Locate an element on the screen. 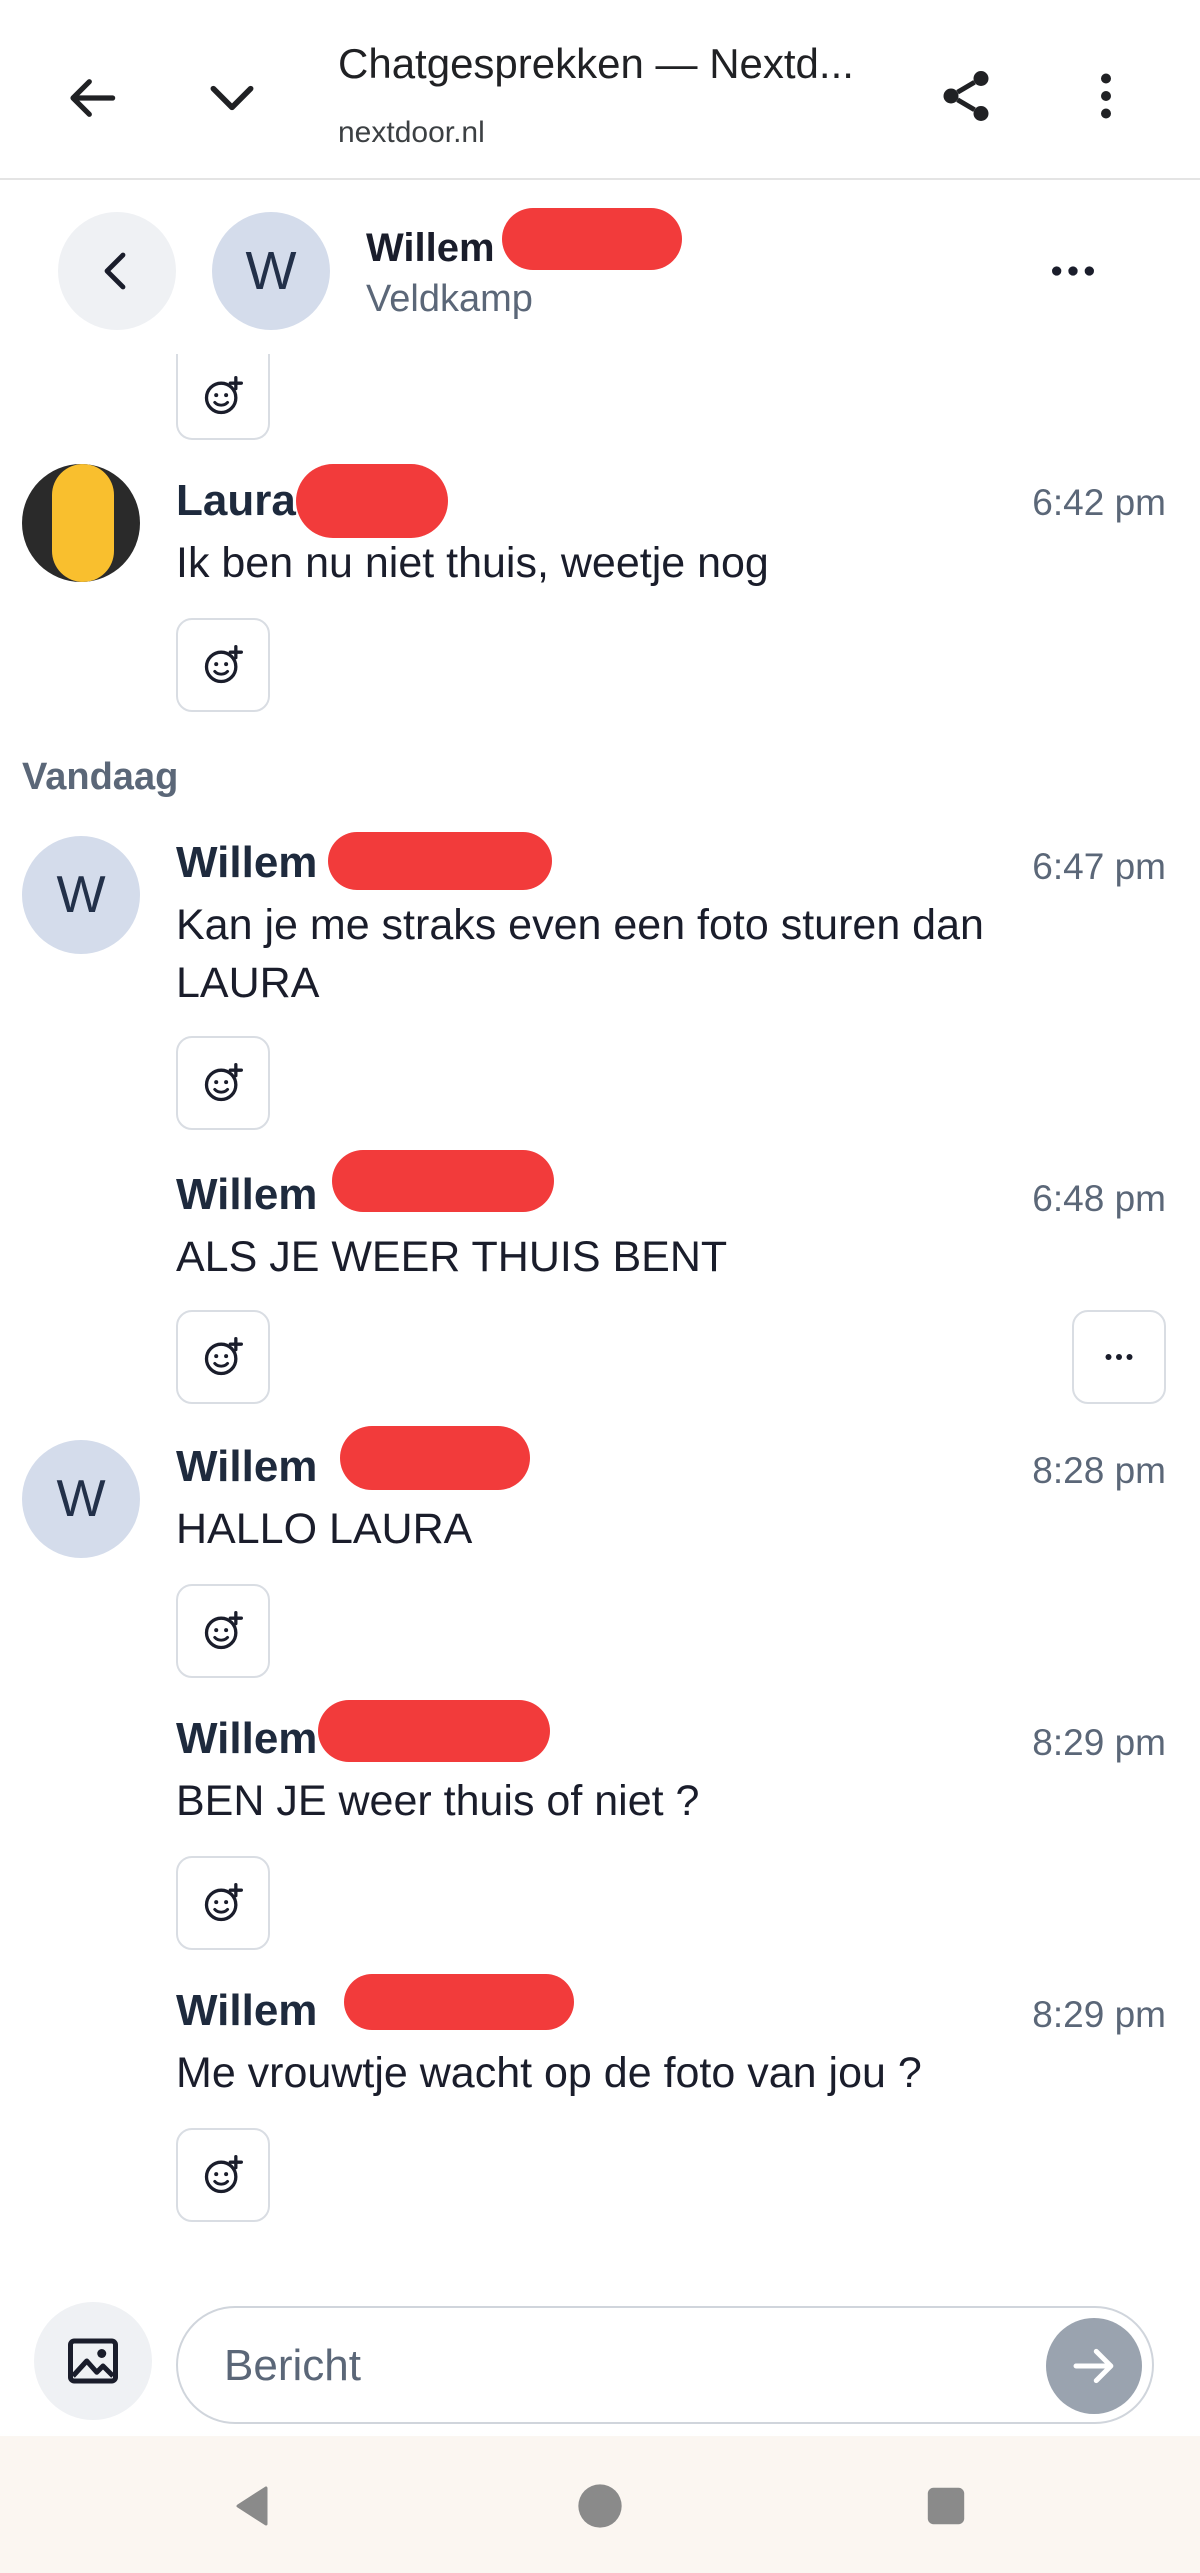 This screenshot has width=1200, height=2573. collapse-button is located at coordinates (232, 98).